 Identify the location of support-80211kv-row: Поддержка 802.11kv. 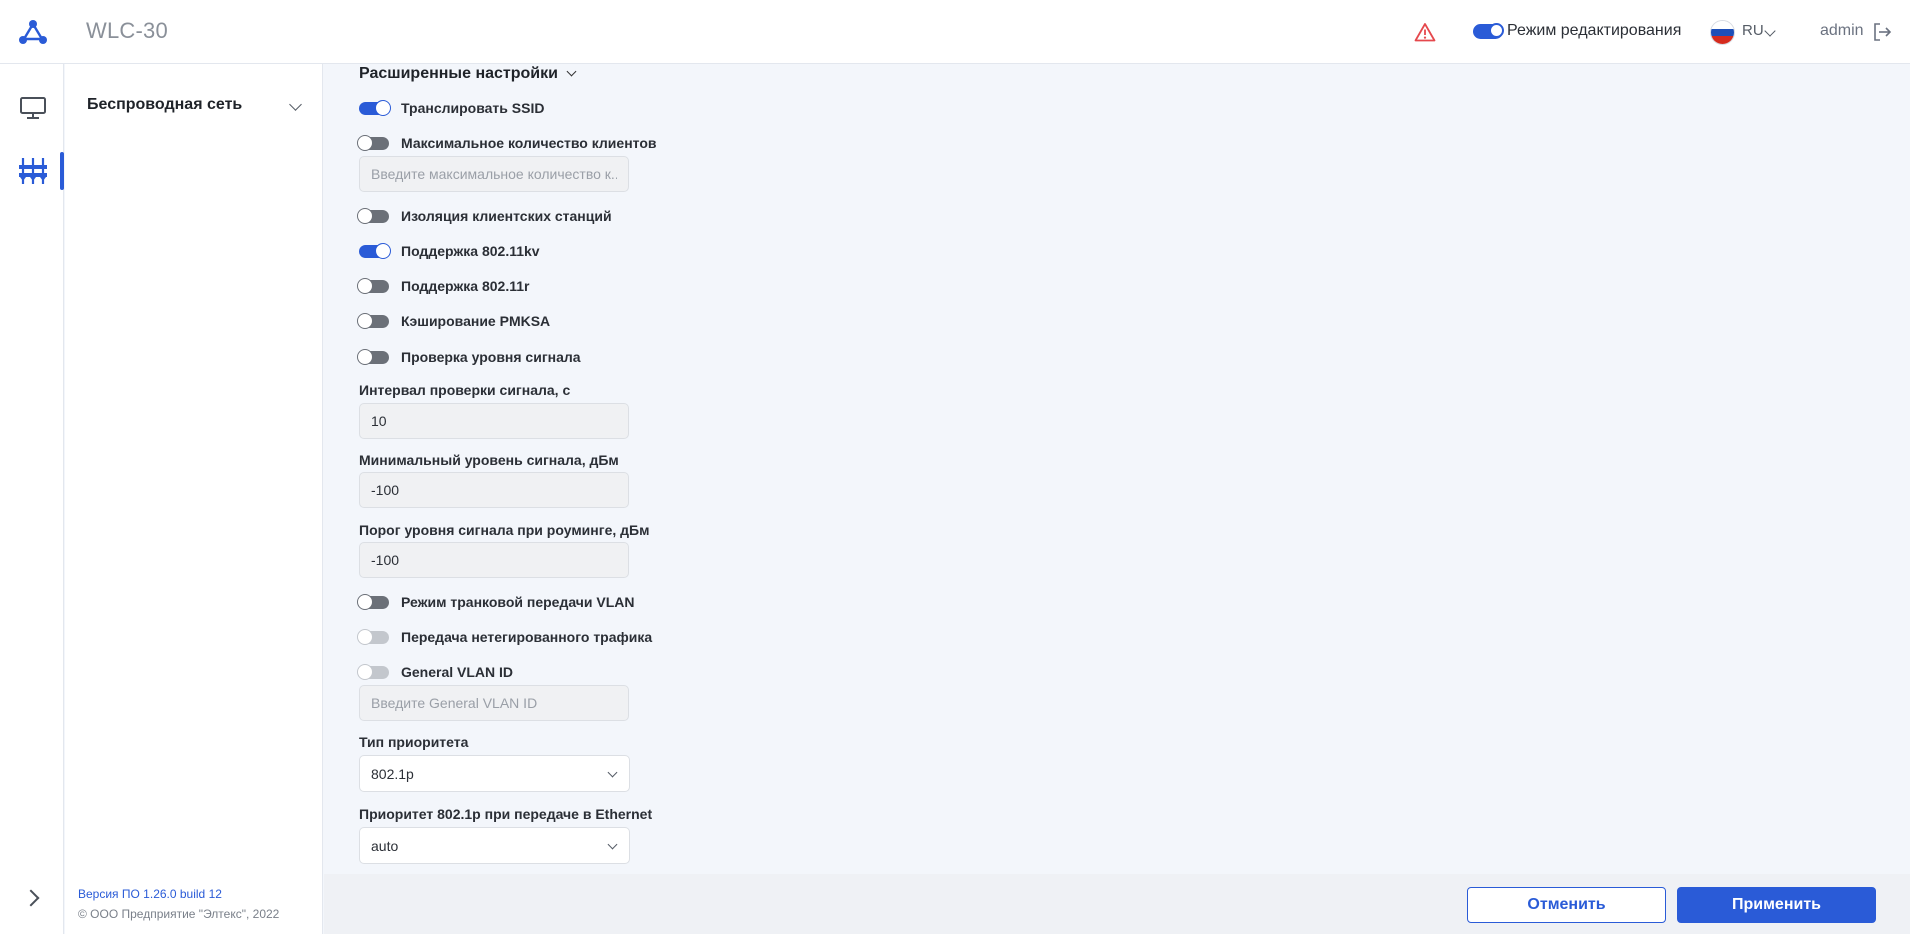
(449, 251).